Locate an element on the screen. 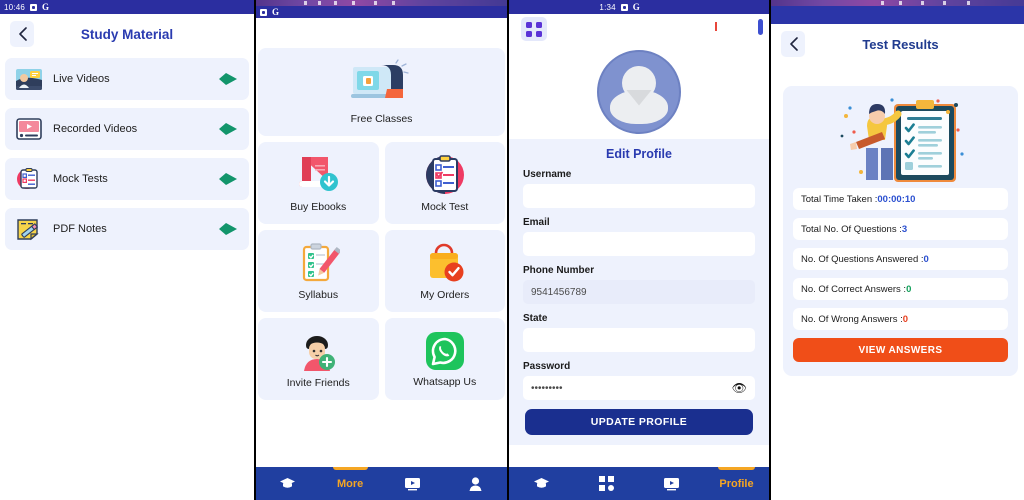 Image resolution: width=1024 pixels, height=500 pixels. list-item-recorded-videos: Recorded Videos is located at coordinates (127, 129).